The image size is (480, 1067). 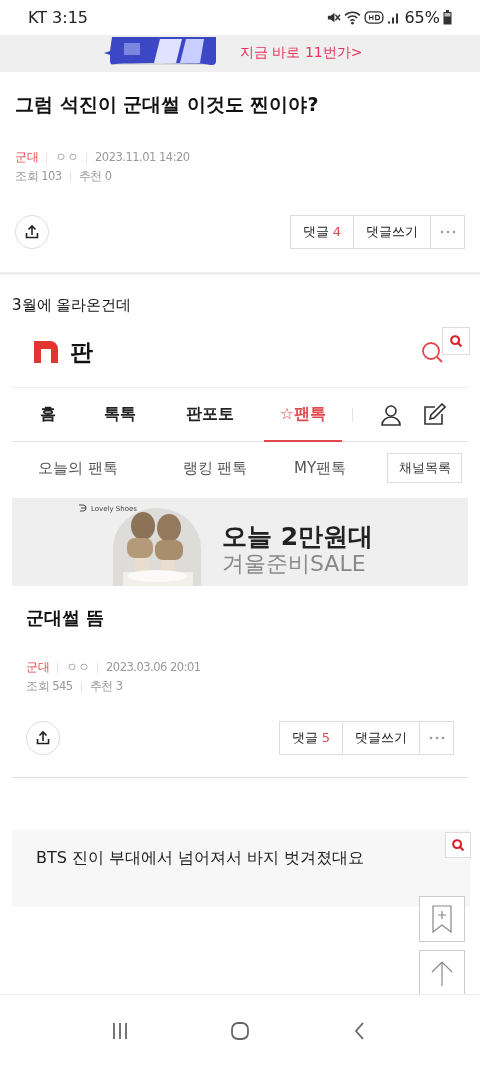 I want to click on comment-button: 댓글 5, so click(x=310, y=738).